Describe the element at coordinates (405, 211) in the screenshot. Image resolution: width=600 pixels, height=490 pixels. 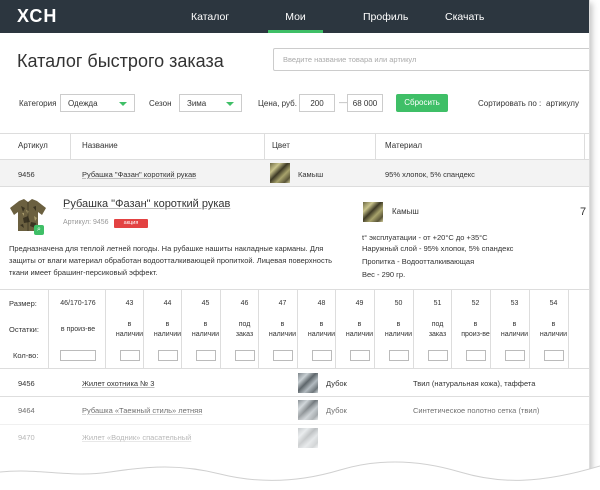
I see `product-color: Камыш` at that location.